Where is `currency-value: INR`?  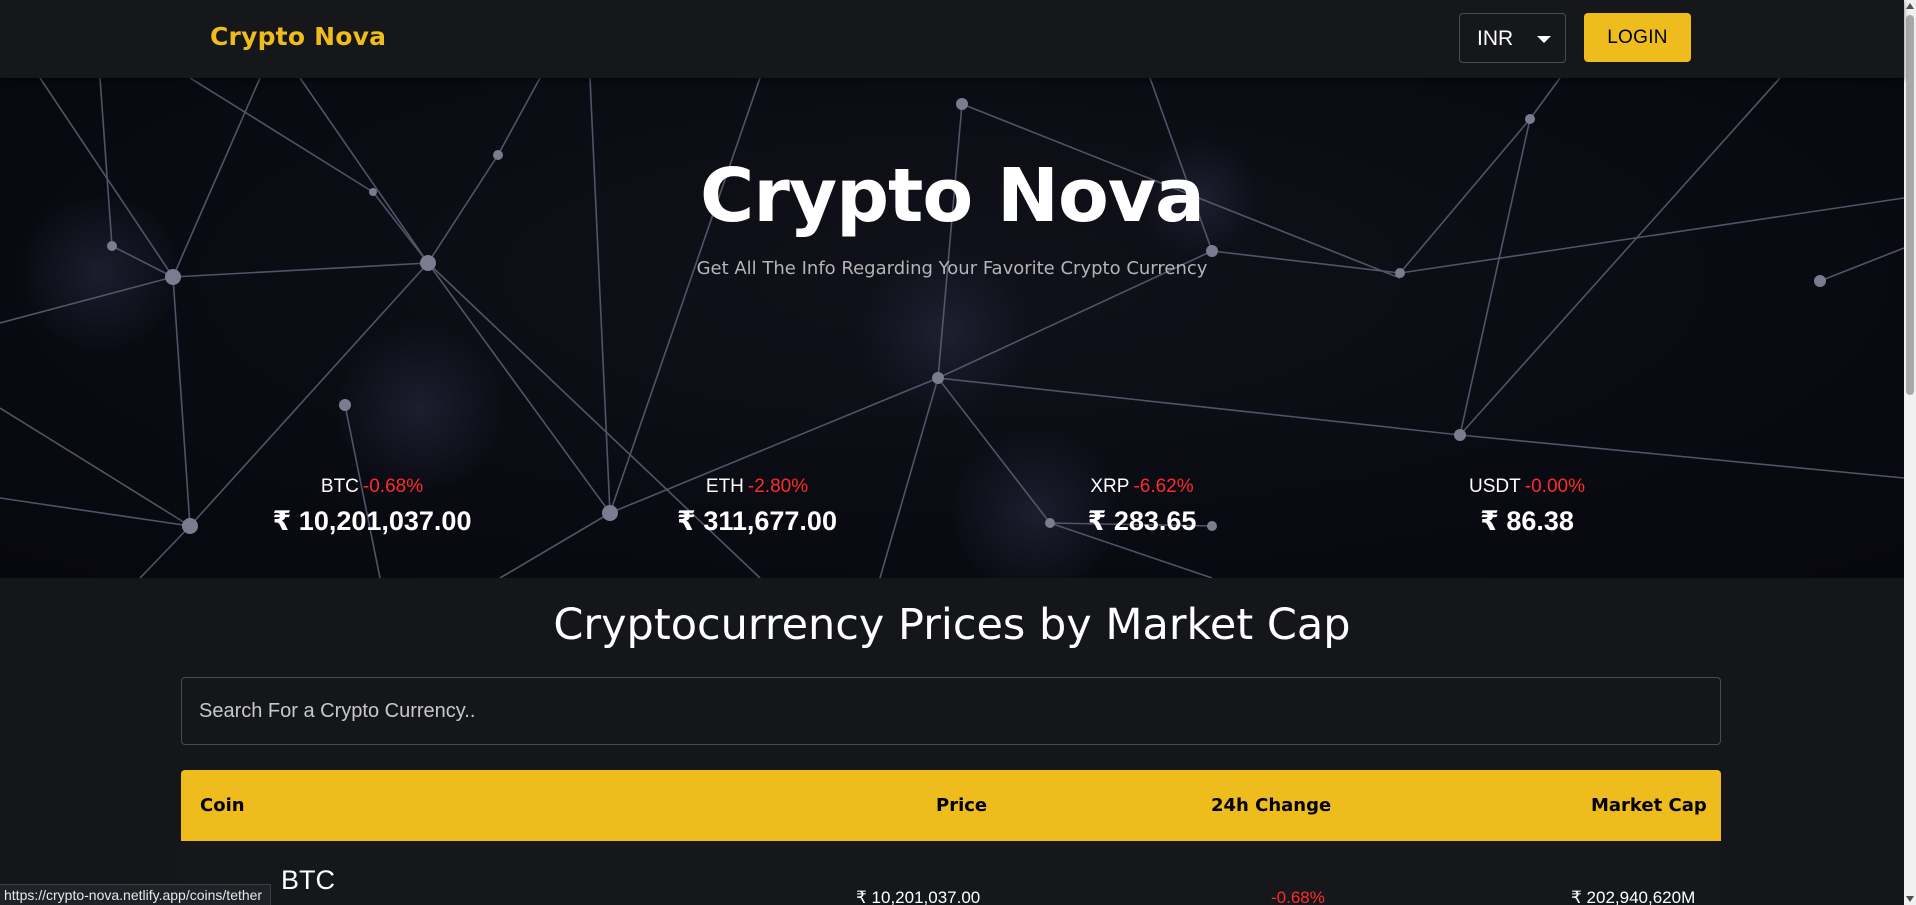 currency-value: INR is located at coordinates (1495, 38).